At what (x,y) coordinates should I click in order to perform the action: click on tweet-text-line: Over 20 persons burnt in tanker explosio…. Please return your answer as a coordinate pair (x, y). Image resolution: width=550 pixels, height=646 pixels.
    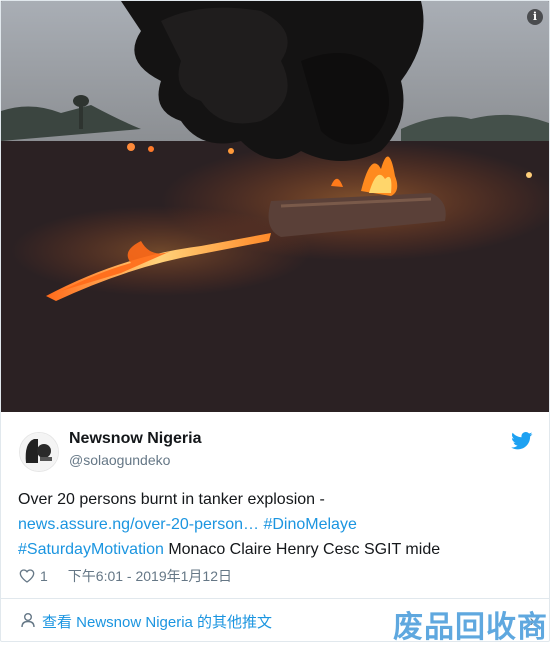
    Looking at the image, I should click on (171, 499).